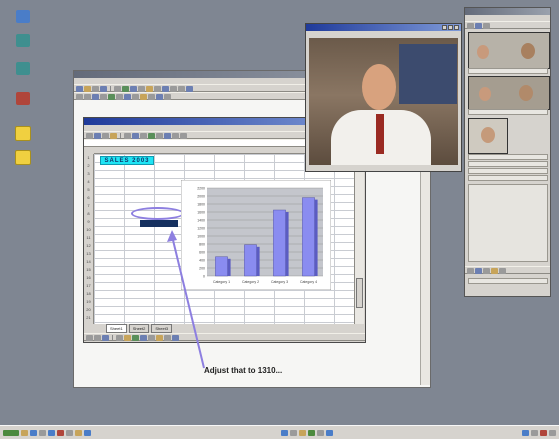 The width and height of the screenshot is (559, 439). I want to click on bookshelf, so click(428, 74).